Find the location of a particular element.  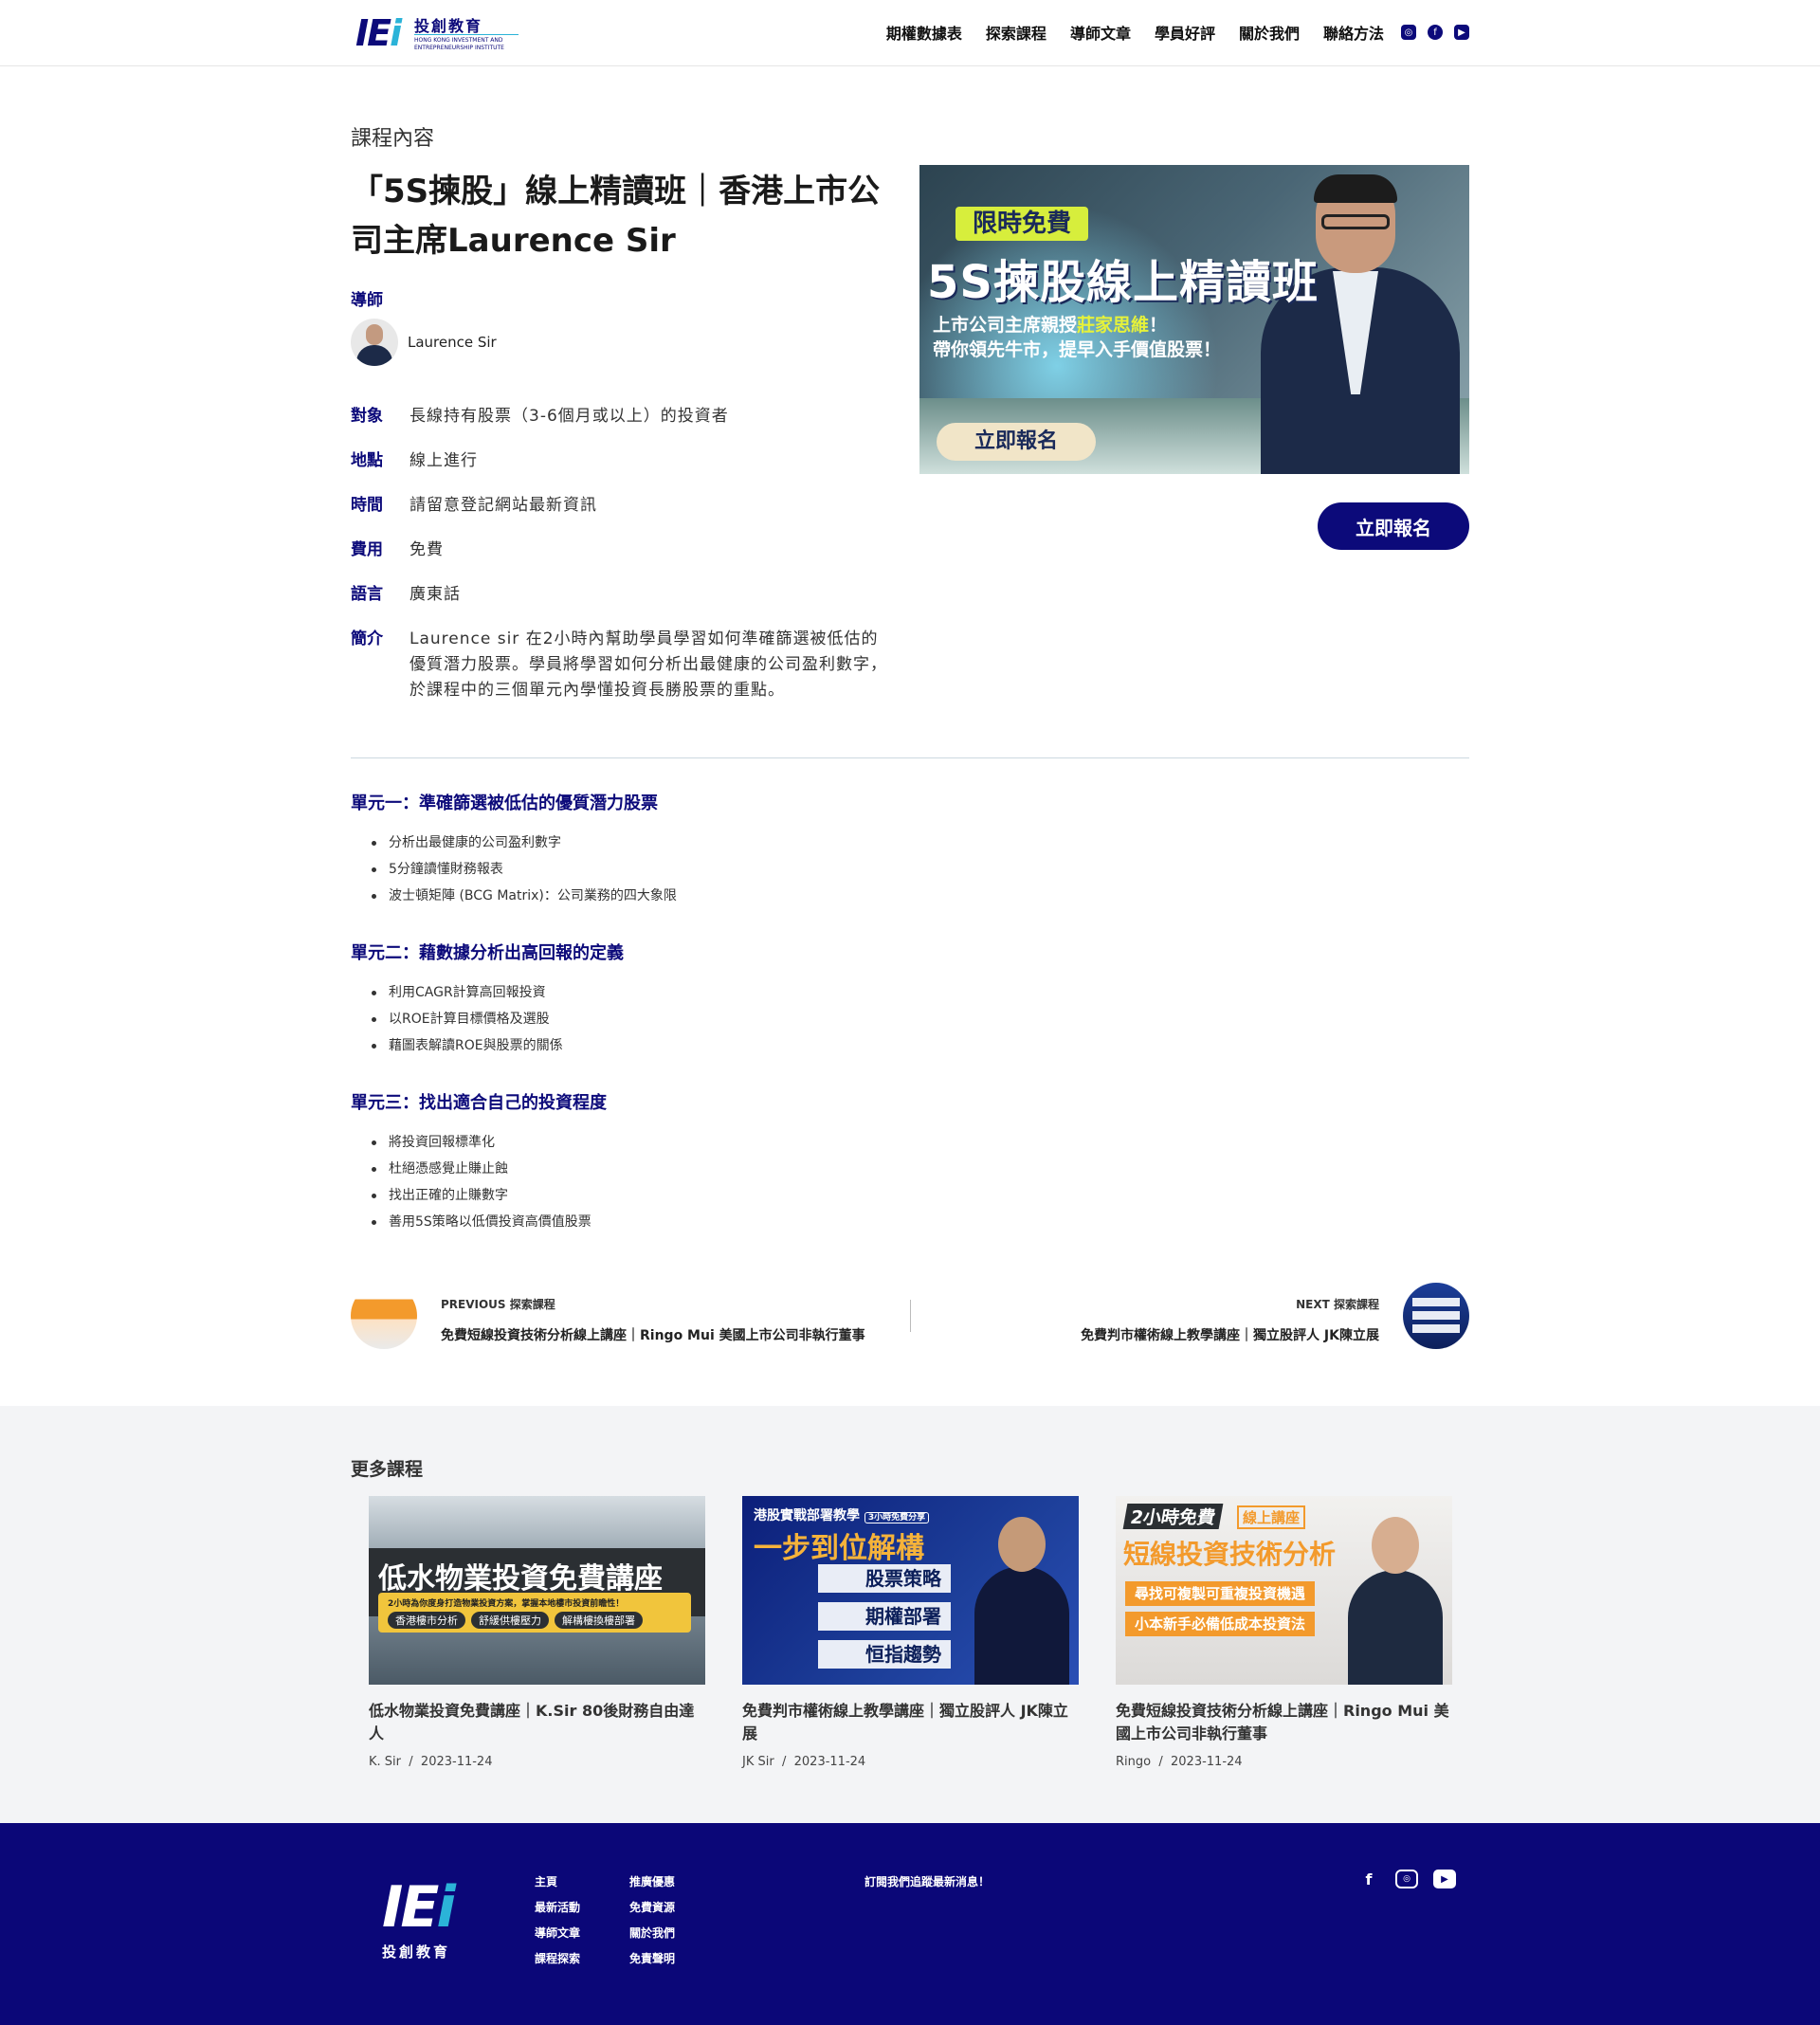

footer-logo: IEi 投創教育 is located at coordinates (419, 1917).